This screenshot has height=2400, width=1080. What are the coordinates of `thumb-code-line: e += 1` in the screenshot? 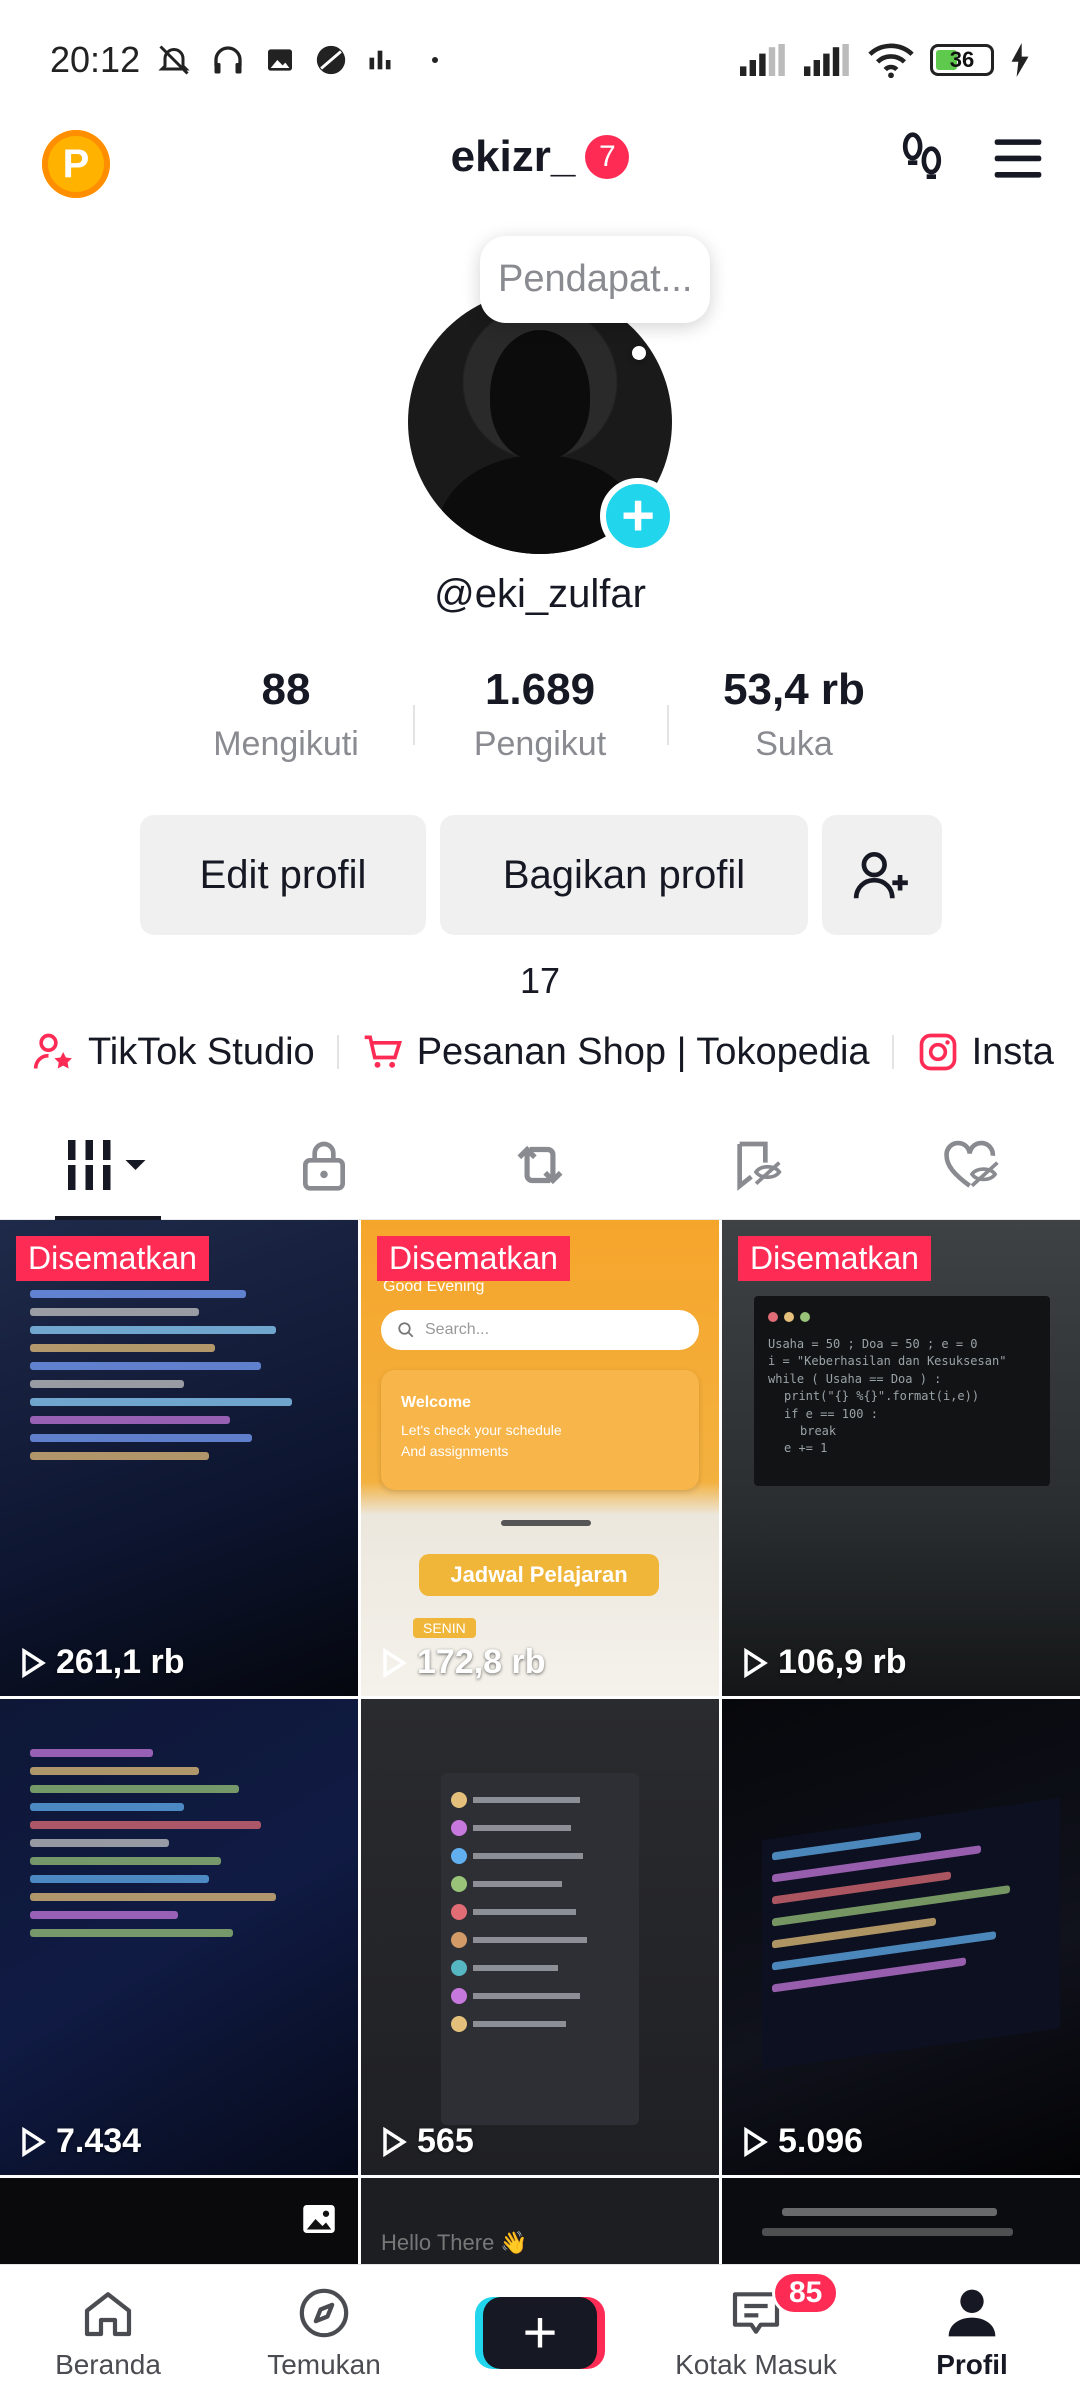 It's located at (806, 1448).